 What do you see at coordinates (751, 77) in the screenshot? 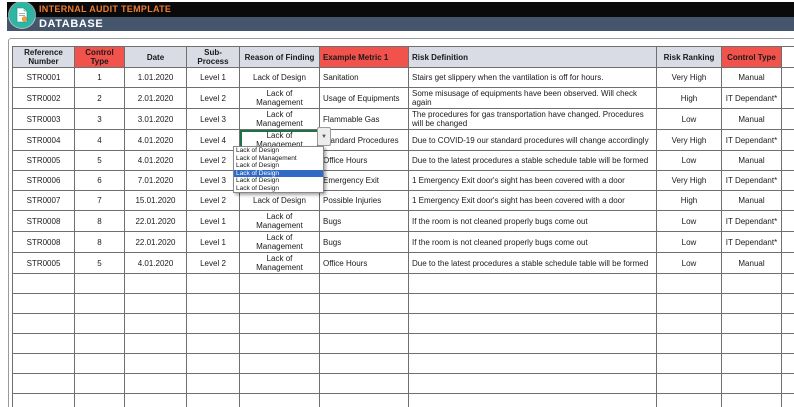
I see `cell-r1-c9: Manual` at bounding box center [751, 77].